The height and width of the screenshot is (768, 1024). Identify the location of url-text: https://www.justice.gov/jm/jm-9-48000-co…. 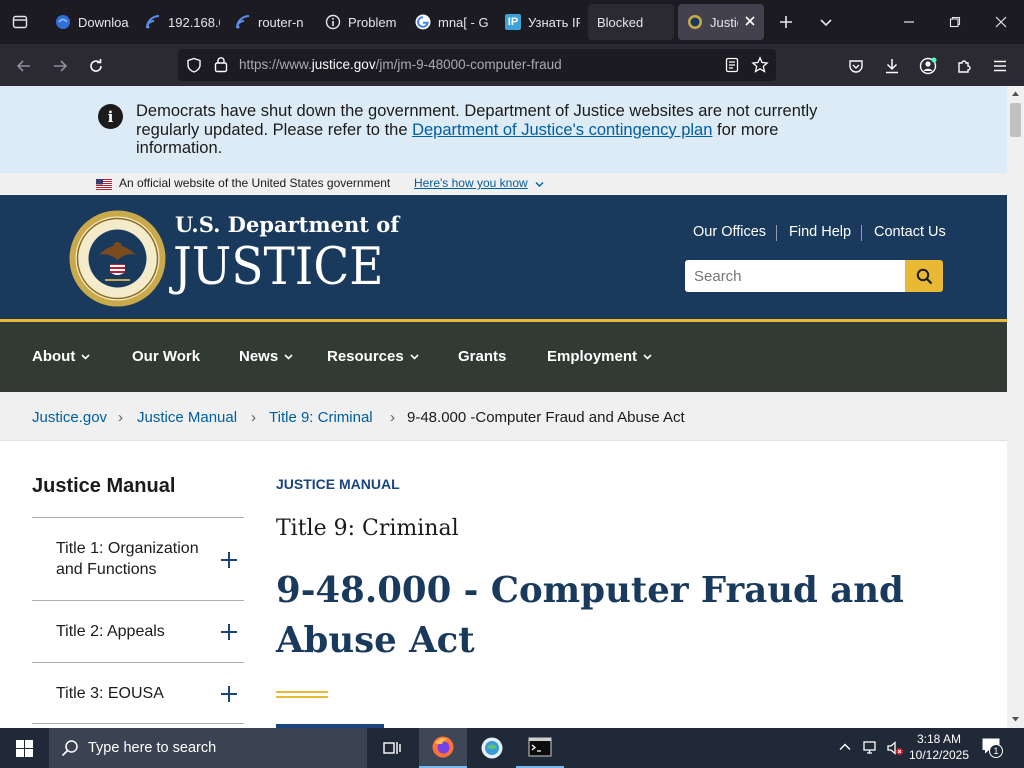
(400, 64).